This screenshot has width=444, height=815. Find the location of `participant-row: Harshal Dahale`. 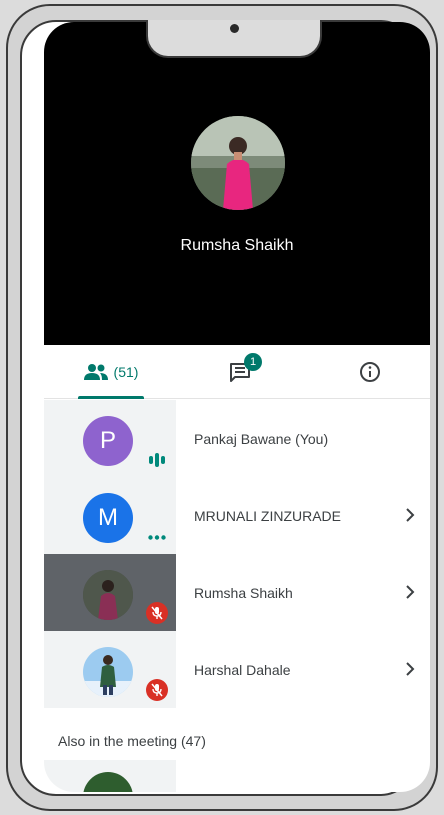

participant-row: Harshal Dahale is located at coordinates (237, 669).